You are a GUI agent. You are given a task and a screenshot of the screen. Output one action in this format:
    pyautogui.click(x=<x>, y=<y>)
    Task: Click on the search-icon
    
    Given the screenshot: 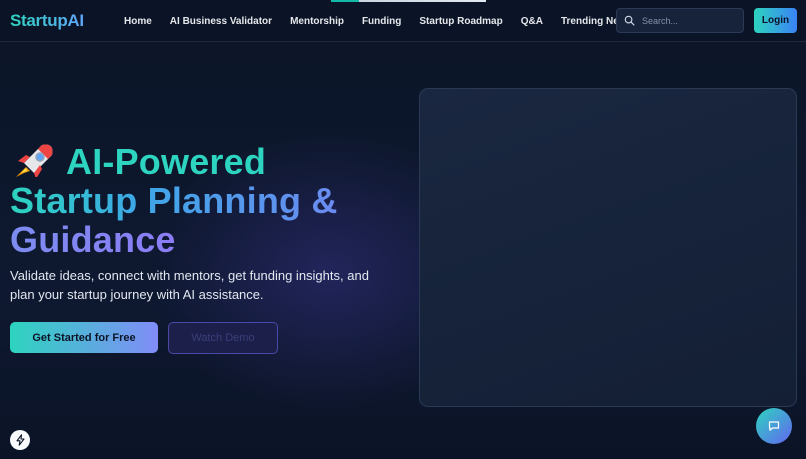 What is the action you would take?
    pyautogui.click(x=629, y=20)
    